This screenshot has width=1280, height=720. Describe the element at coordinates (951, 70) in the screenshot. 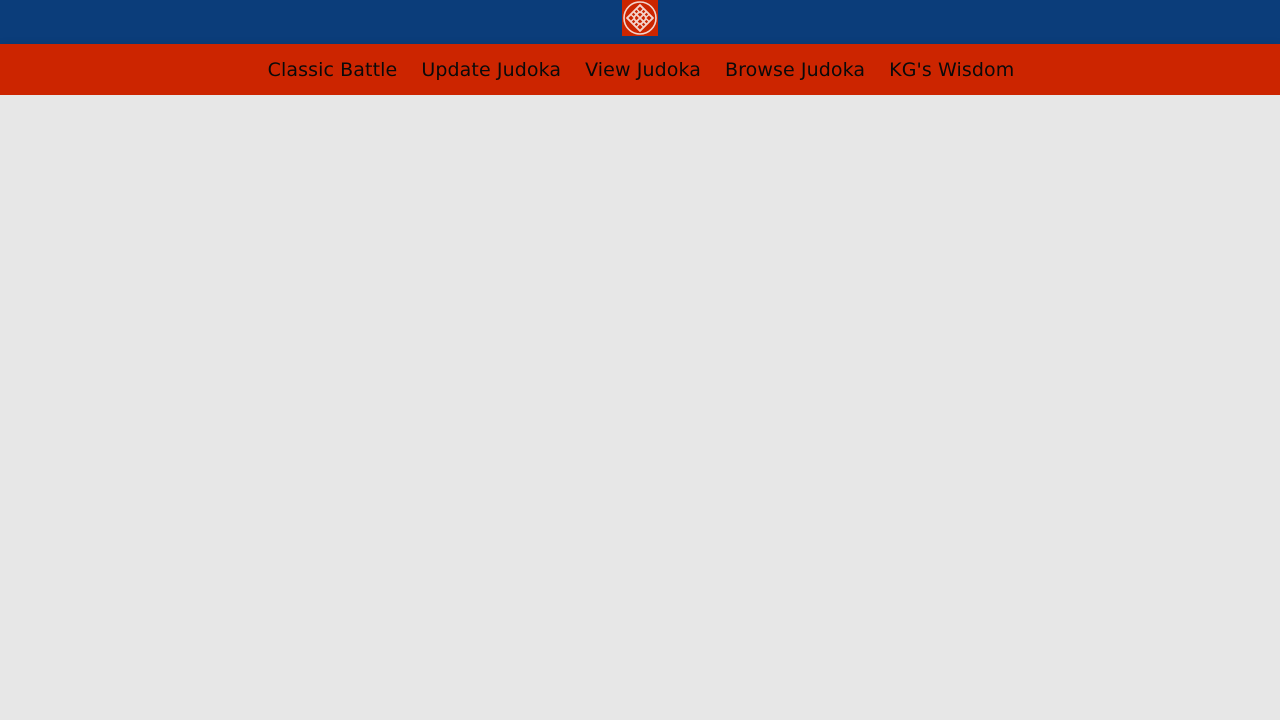

I see `nav-link-kgs-wisdom: KG's Wisdom` at that location.